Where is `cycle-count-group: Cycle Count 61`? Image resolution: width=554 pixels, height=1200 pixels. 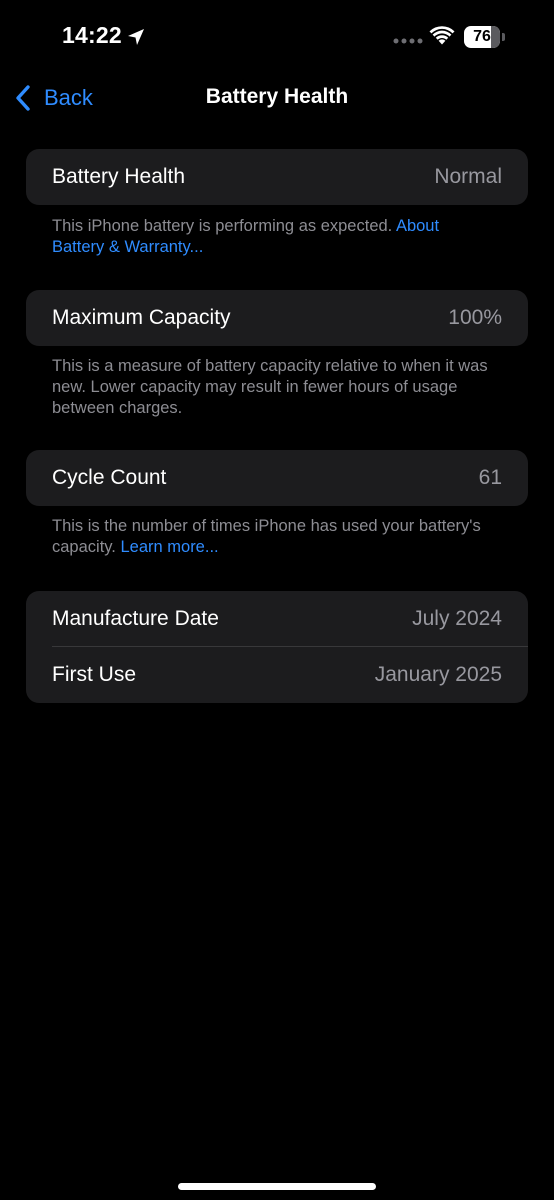
cycle-count-group: Cycle Count 61 is located at coordinates (277, 478).